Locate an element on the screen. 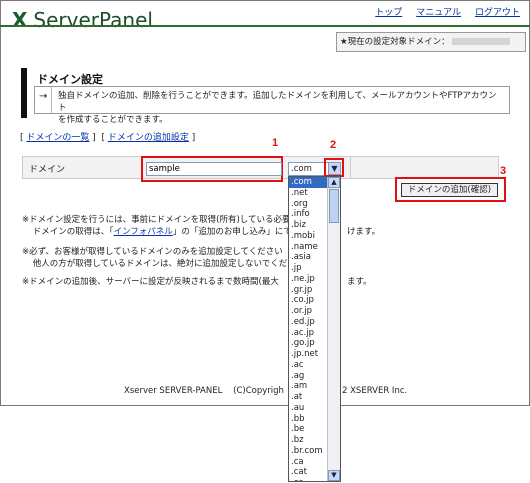 This screenshot has height=483, width=530. tld-option: .jp.net is located at coordinates (309, 354).